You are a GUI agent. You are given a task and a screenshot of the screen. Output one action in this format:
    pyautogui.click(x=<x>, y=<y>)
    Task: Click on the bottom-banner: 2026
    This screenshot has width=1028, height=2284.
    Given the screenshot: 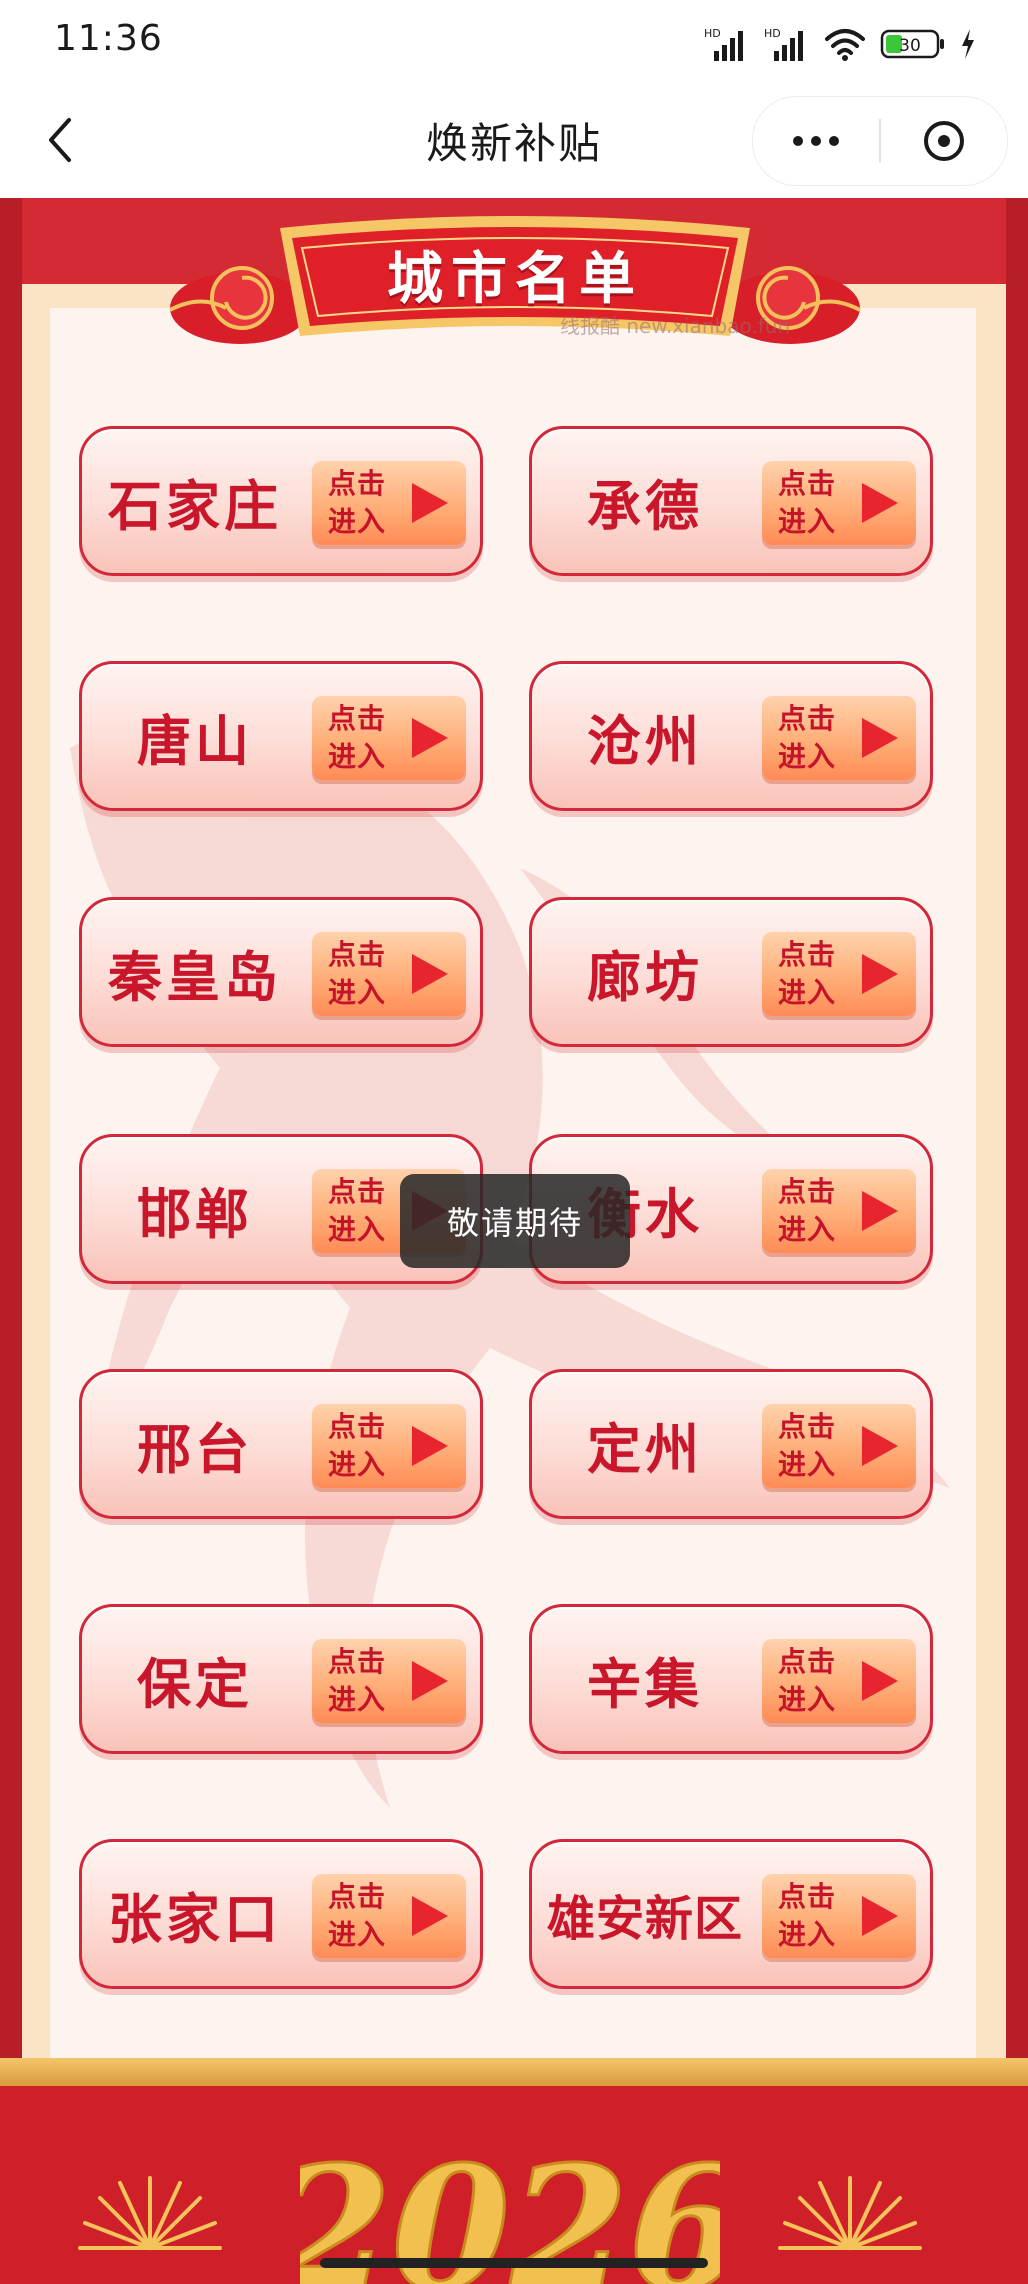 What is the action you would take?
    pyautogui.click(x=514, y=2171)
    